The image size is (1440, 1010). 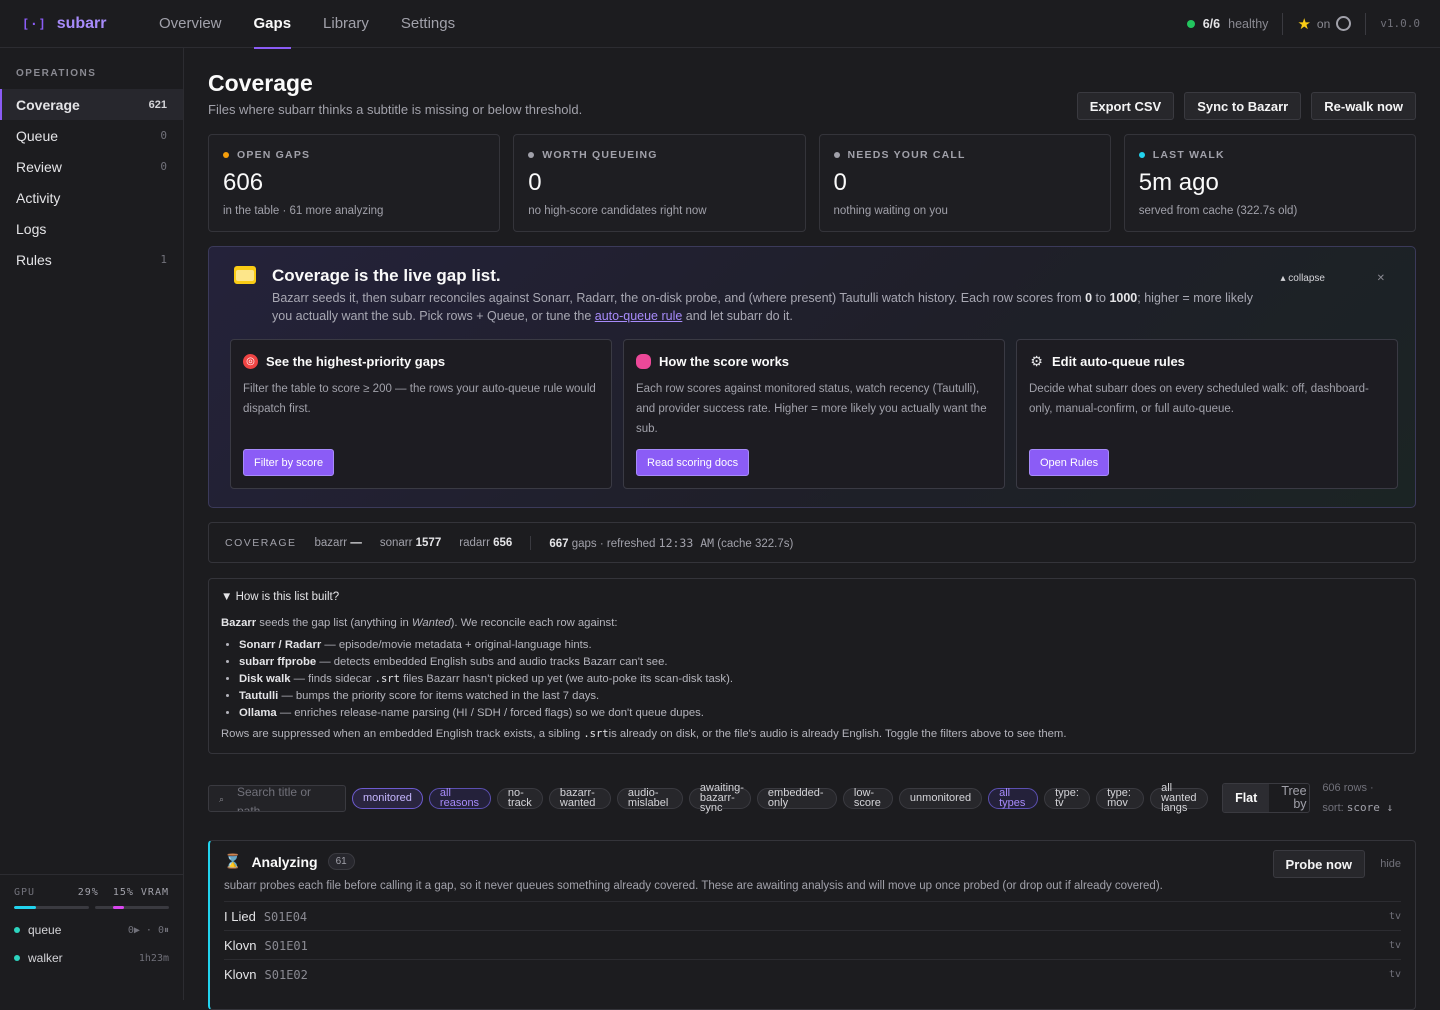 I want to click on health-indicator: 6/6 healthy, so click(x=1235, y=23).